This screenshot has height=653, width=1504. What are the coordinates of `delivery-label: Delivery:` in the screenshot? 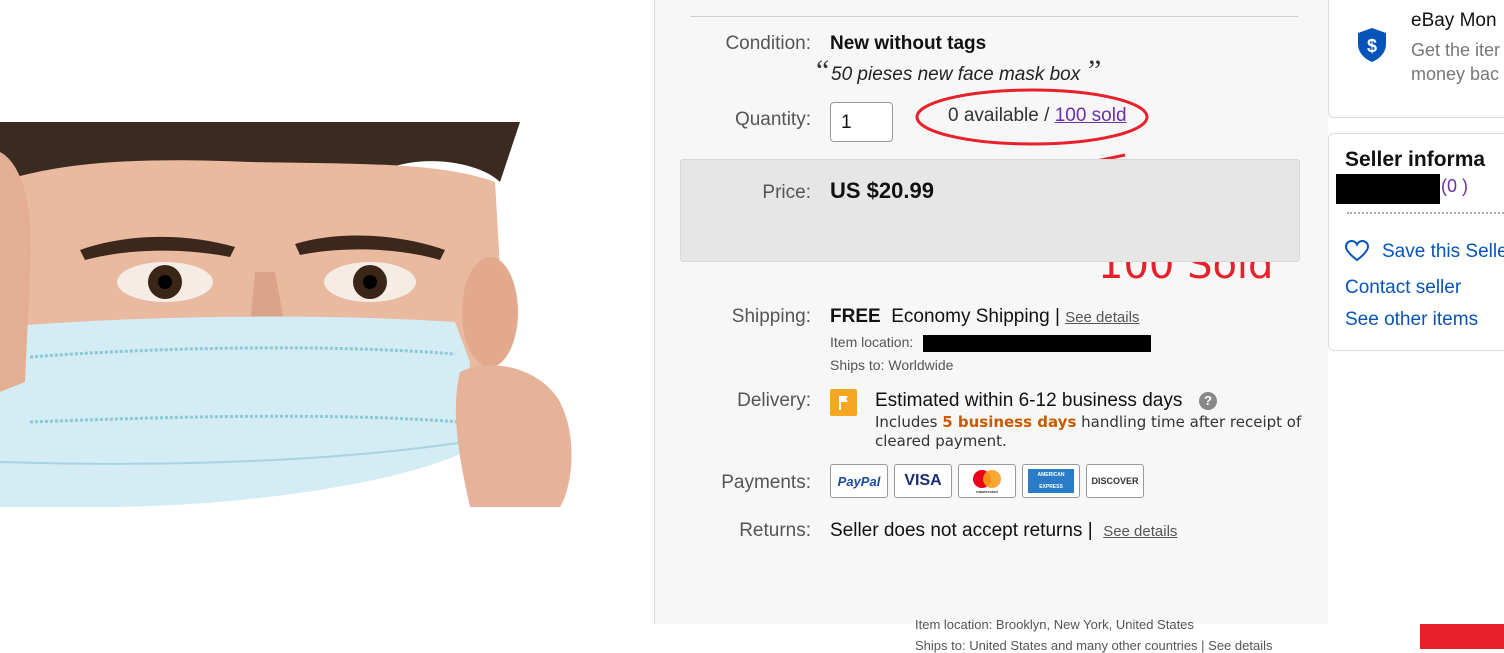 It's located at (774, 400).